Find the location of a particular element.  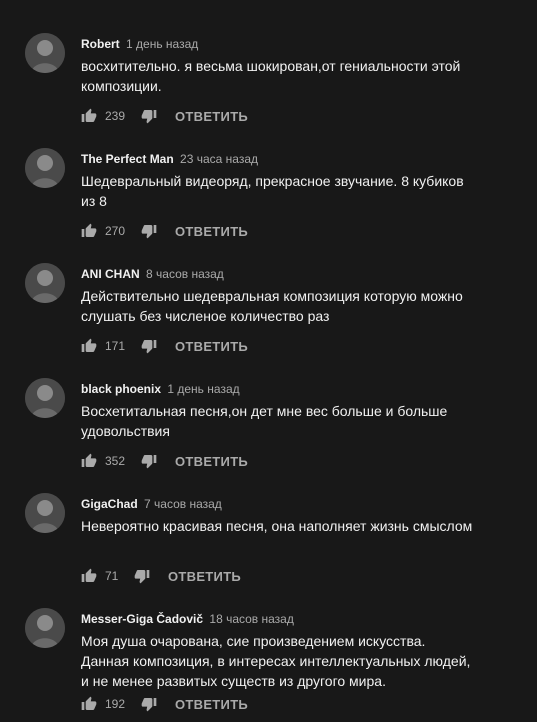

author-name: ANI CHAN is located at coordinates (110, 274).